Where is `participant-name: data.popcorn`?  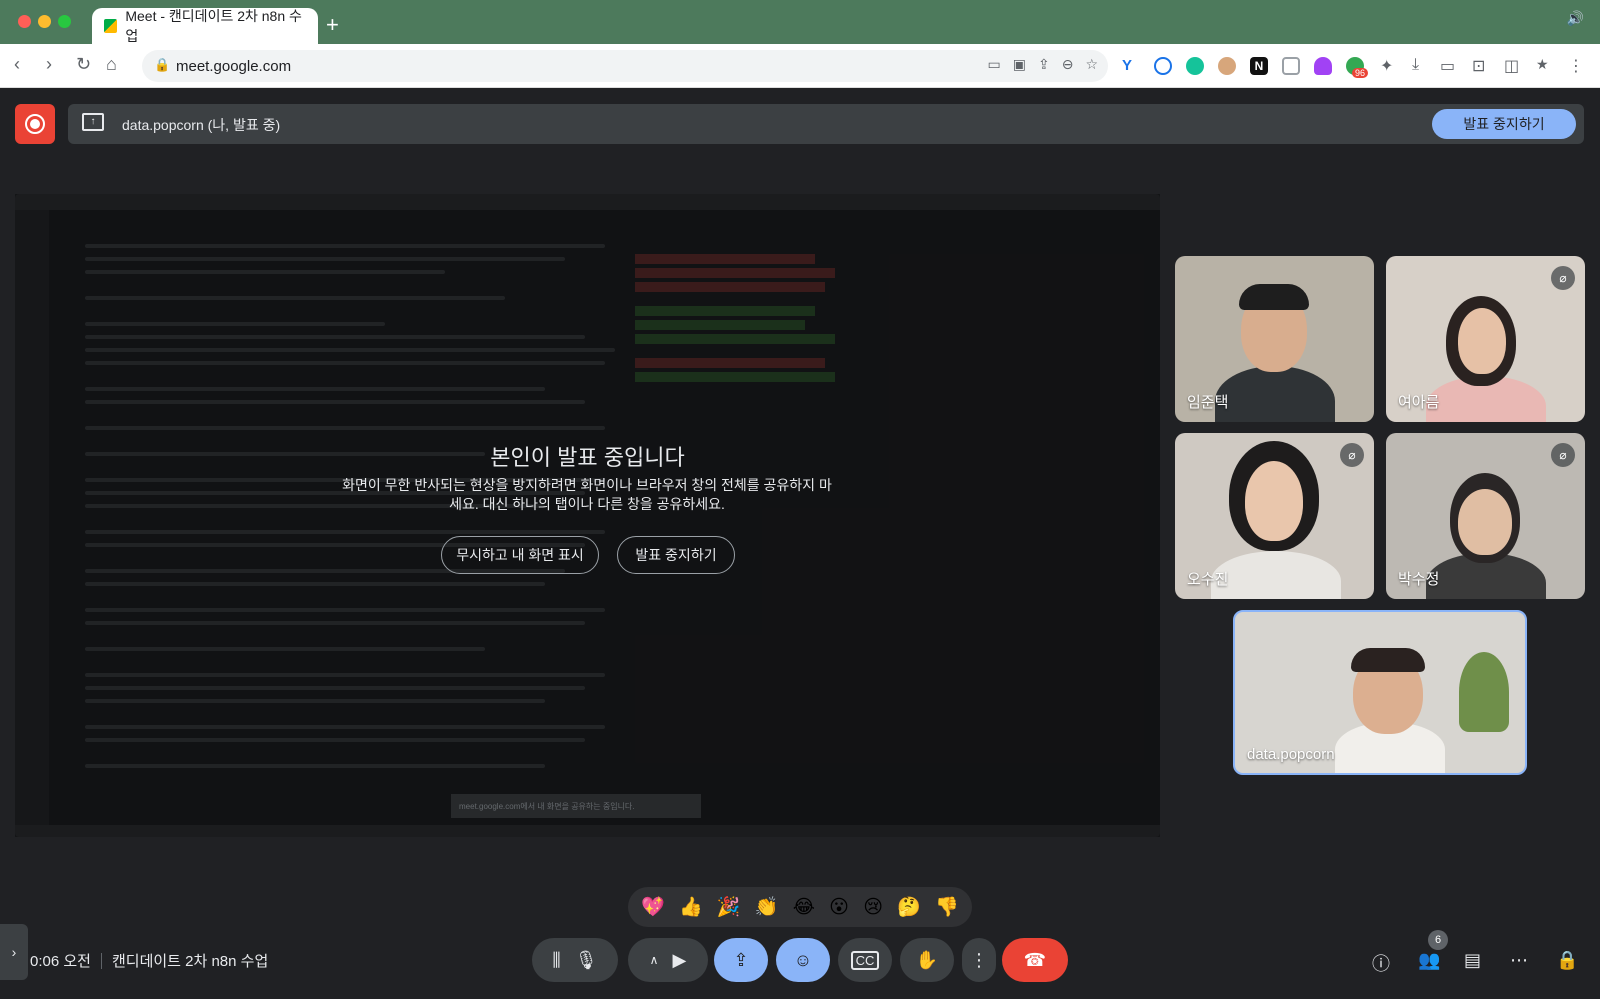 participant-name: data.popcorn is located at coordinates (1291, 754).